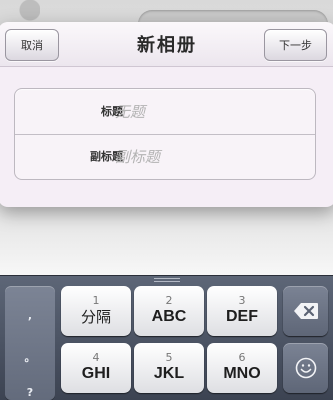  Describe the element at coordinates (30, 343) in the screenshot. I see `punctuation-column: , 。 ?` at that location.